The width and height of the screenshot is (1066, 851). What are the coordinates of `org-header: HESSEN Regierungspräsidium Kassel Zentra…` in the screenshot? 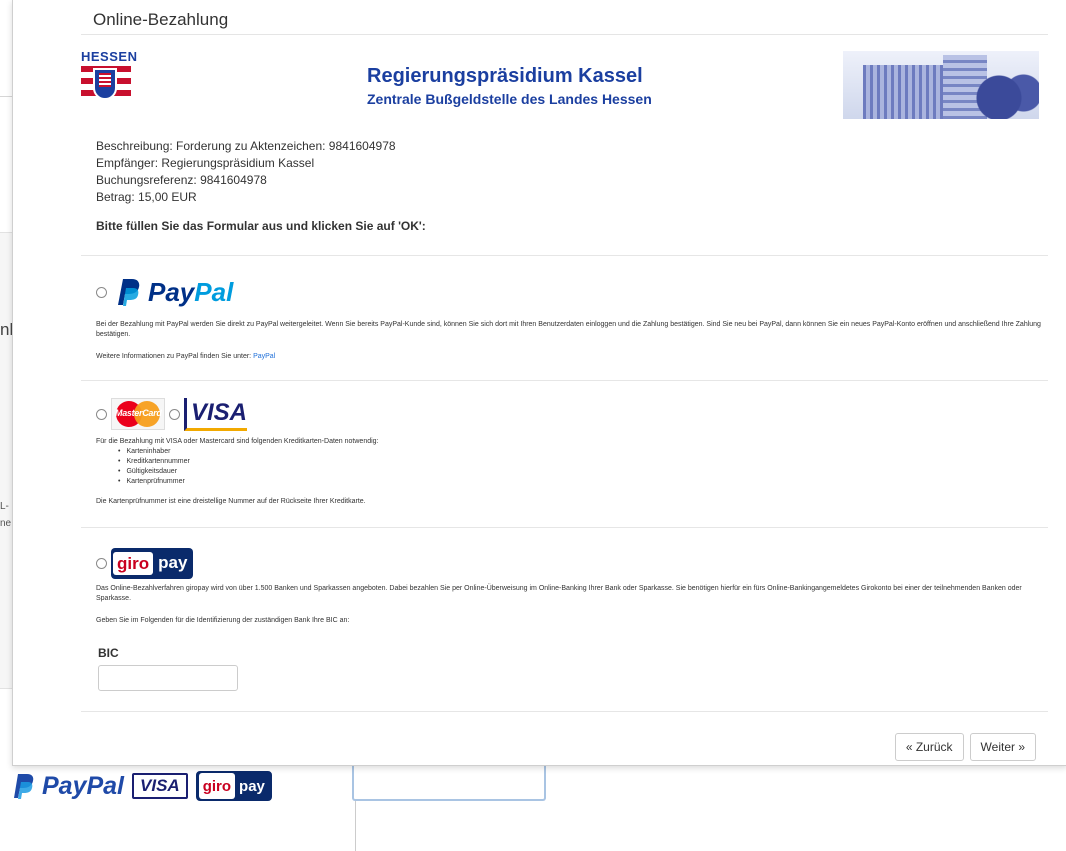 It's located at (564, 80).